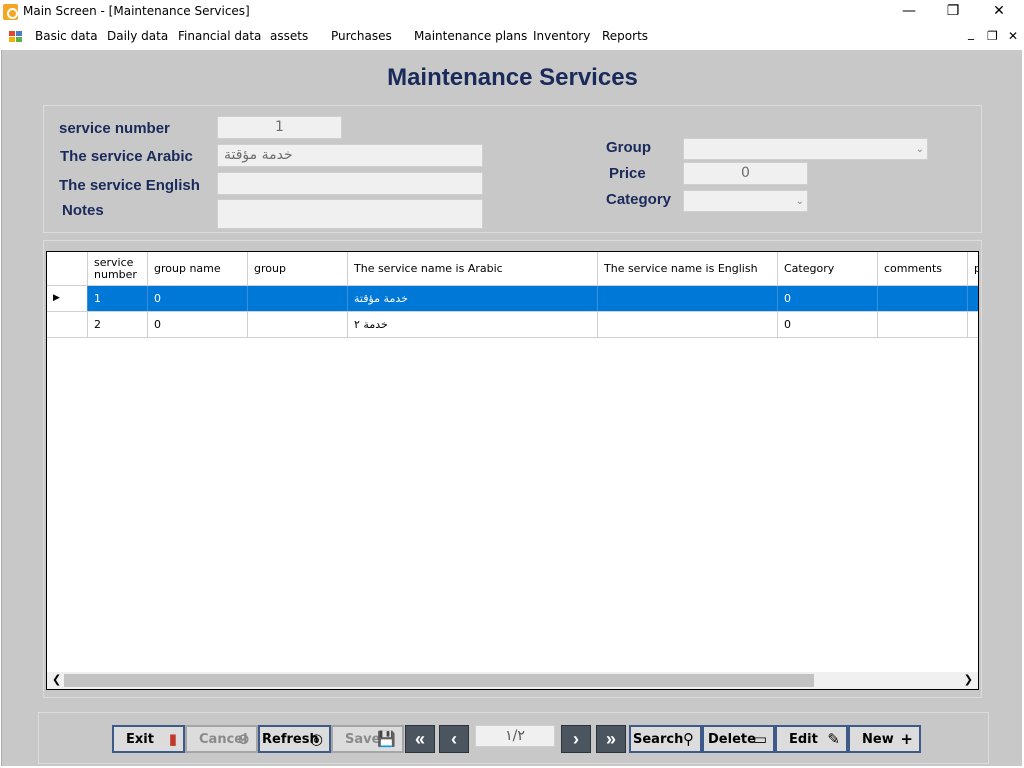 This screenshot has height=768, width=1024. I want to click on page-title: Maintenance Services, so click(512, 77).